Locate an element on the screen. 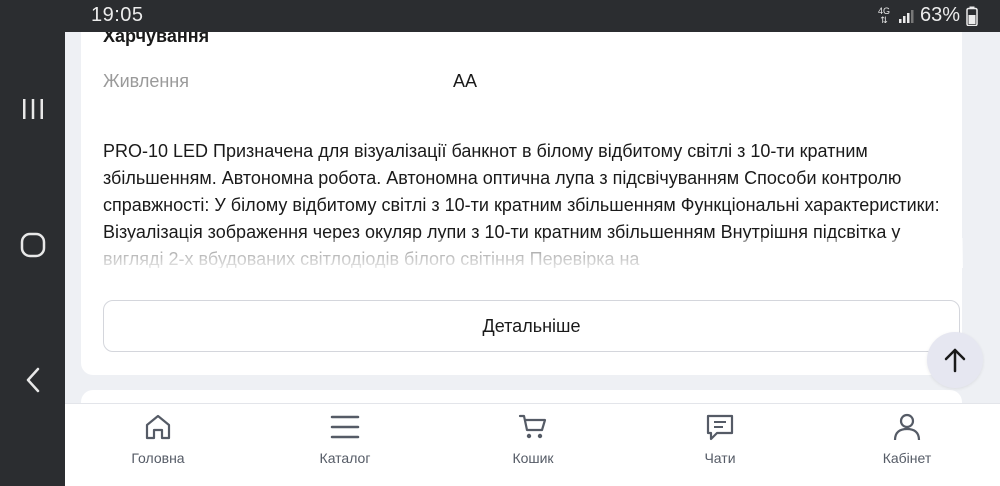 Image resolution: width=1000 pixels, height=486 pixels. chat-icon is located at coordinates (720, 427).